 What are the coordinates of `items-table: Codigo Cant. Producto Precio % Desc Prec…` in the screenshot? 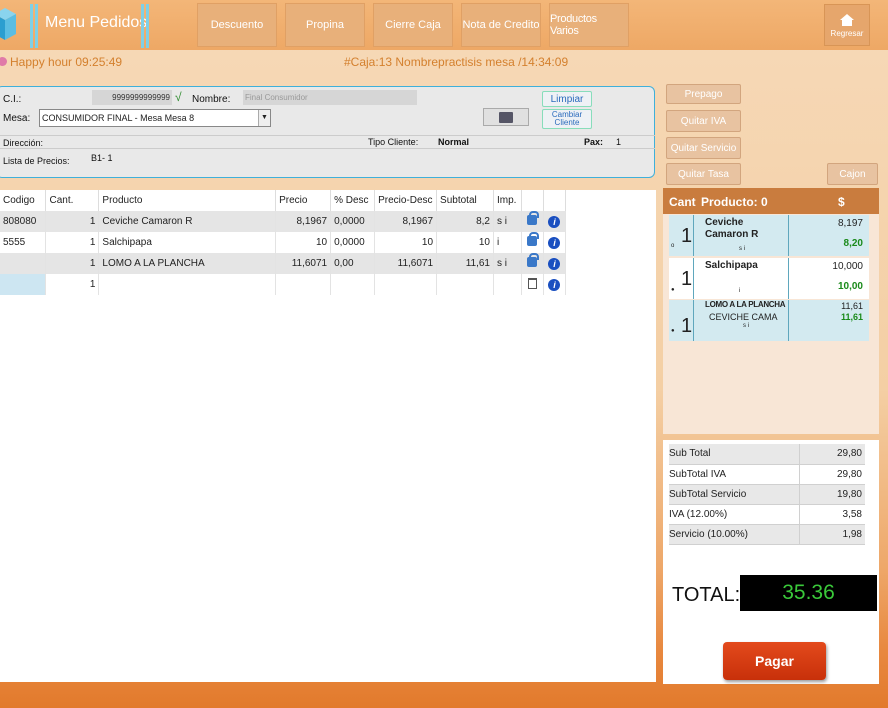 It's located at (283, 242).